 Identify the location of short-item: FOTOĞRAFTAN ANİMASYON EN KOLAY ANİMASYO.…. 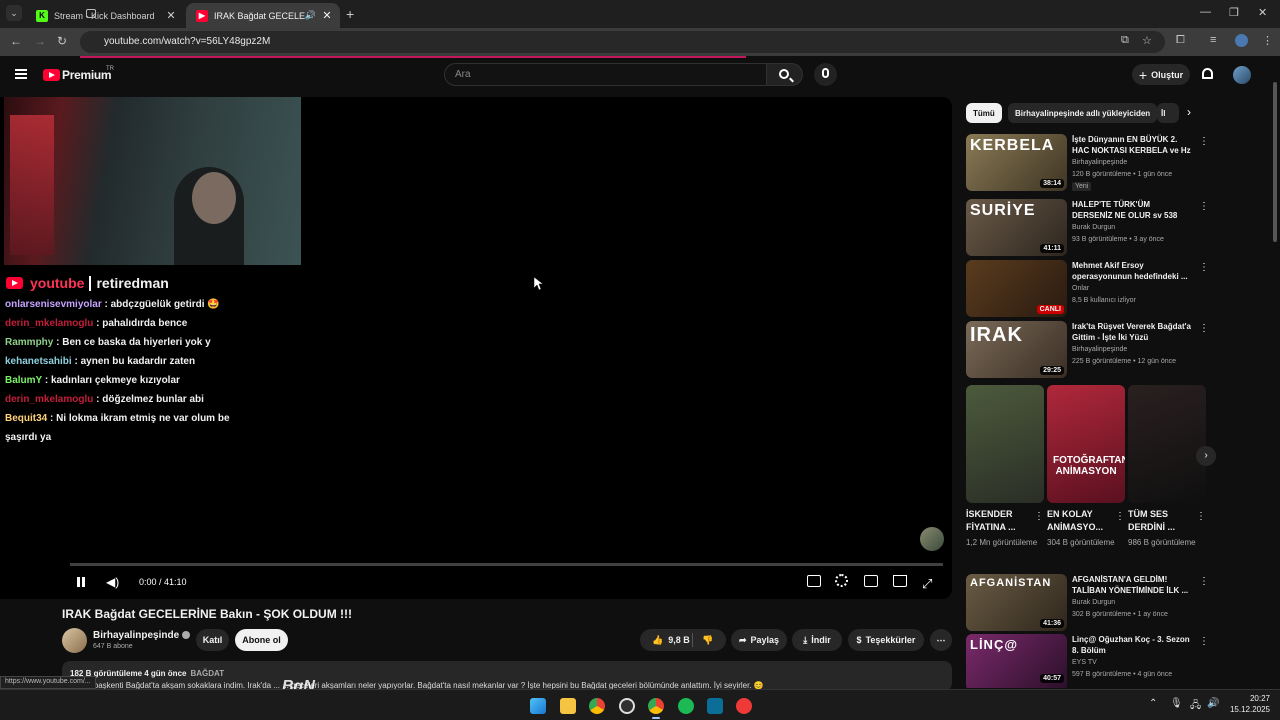
(1086, 467).